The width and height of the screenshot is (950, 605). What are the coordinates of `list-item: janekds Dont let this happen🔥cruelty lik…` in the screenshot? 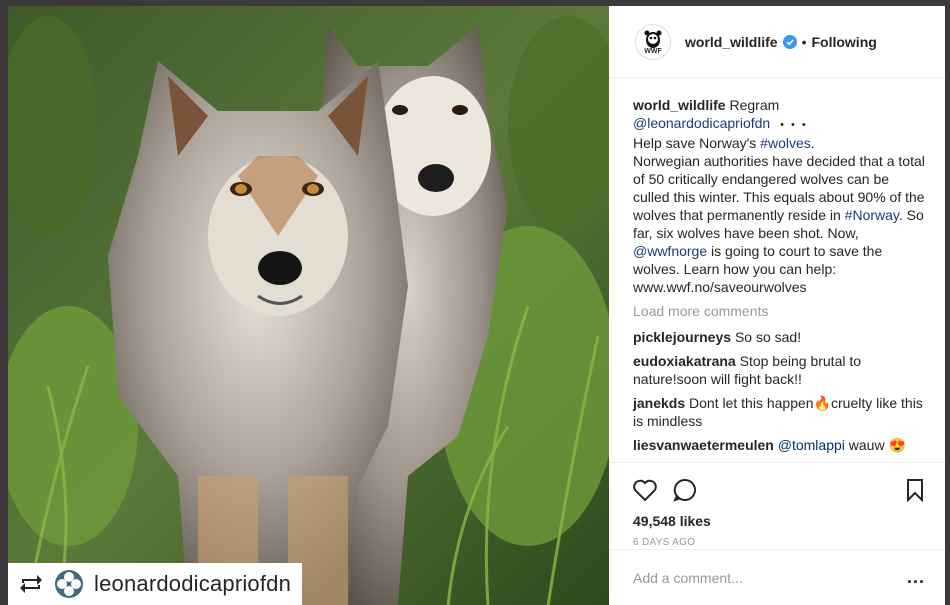 It's located at (781, 412).